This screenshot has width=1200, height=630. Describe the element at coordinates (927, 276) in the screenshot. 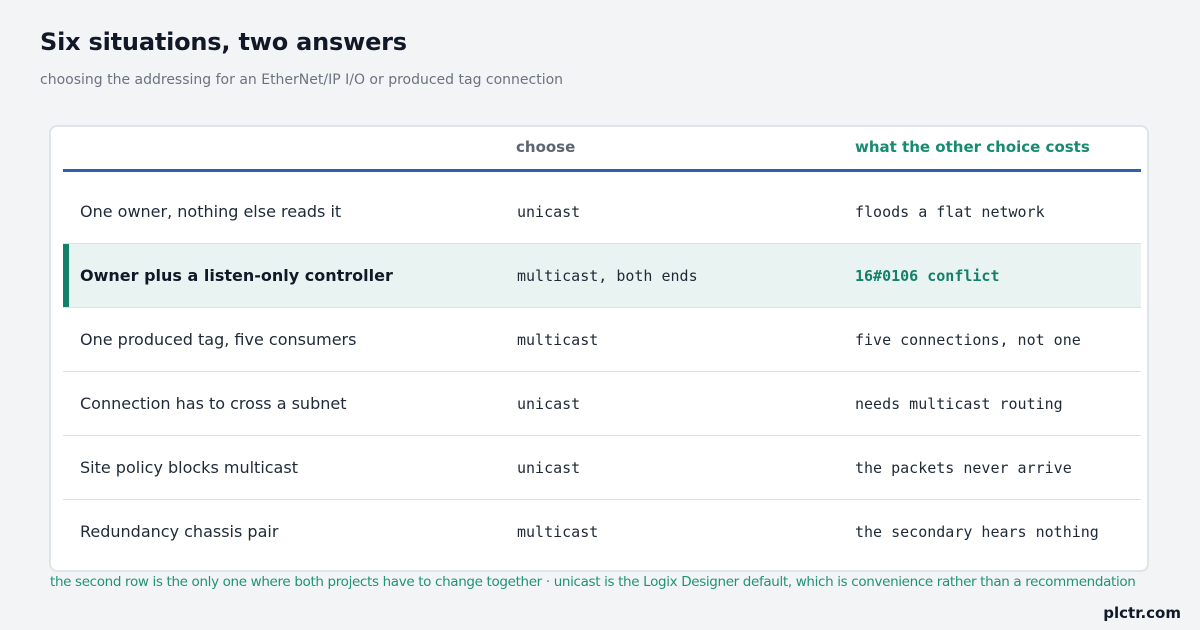

I see `cost-cell: 16#0106 conflict` at that location.